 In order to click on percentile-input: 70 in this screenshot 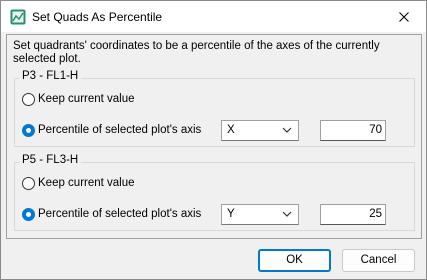, I will do `click(353, 130)`.